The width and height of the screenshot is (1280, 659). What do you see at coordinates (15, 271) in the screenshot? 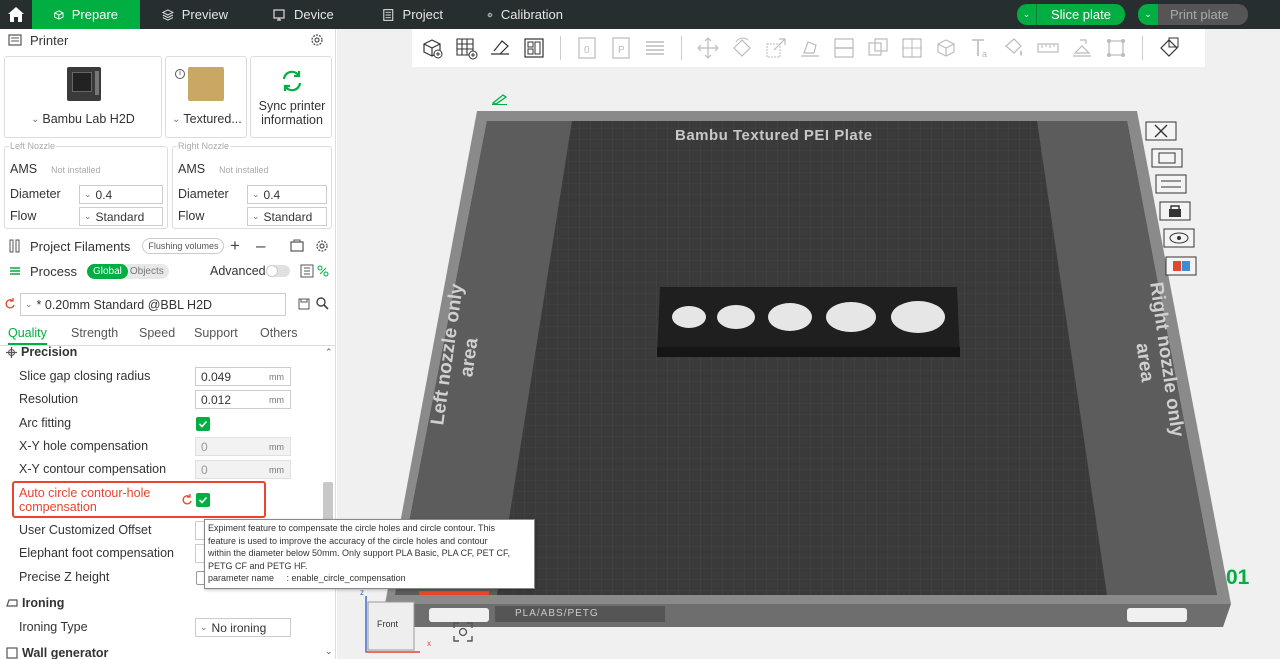
I see `process-icon` at bounding box center [15, 271].